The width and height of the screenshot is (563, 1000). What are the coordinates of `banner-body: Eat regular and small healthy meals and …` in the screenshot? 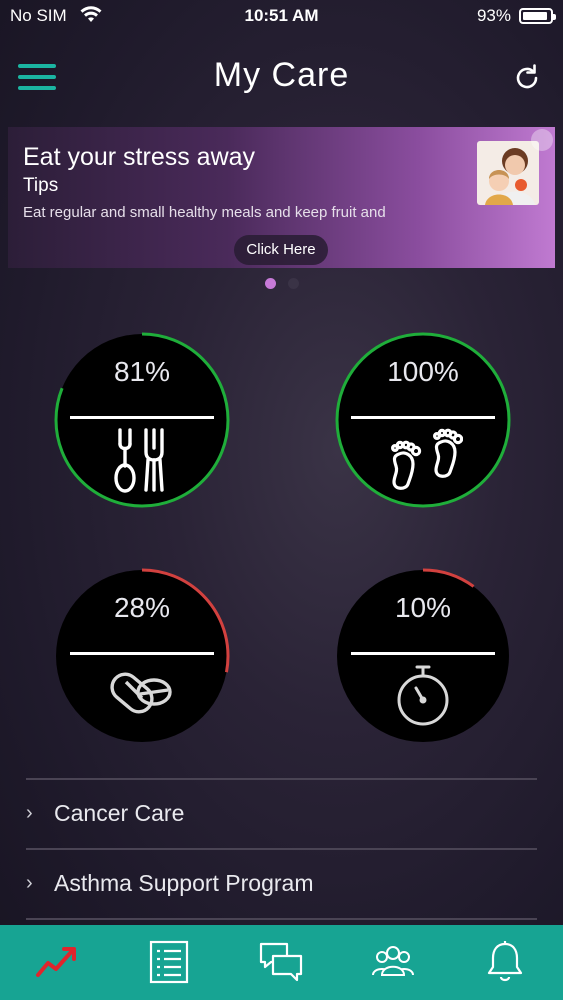 It's located at (204, 212).